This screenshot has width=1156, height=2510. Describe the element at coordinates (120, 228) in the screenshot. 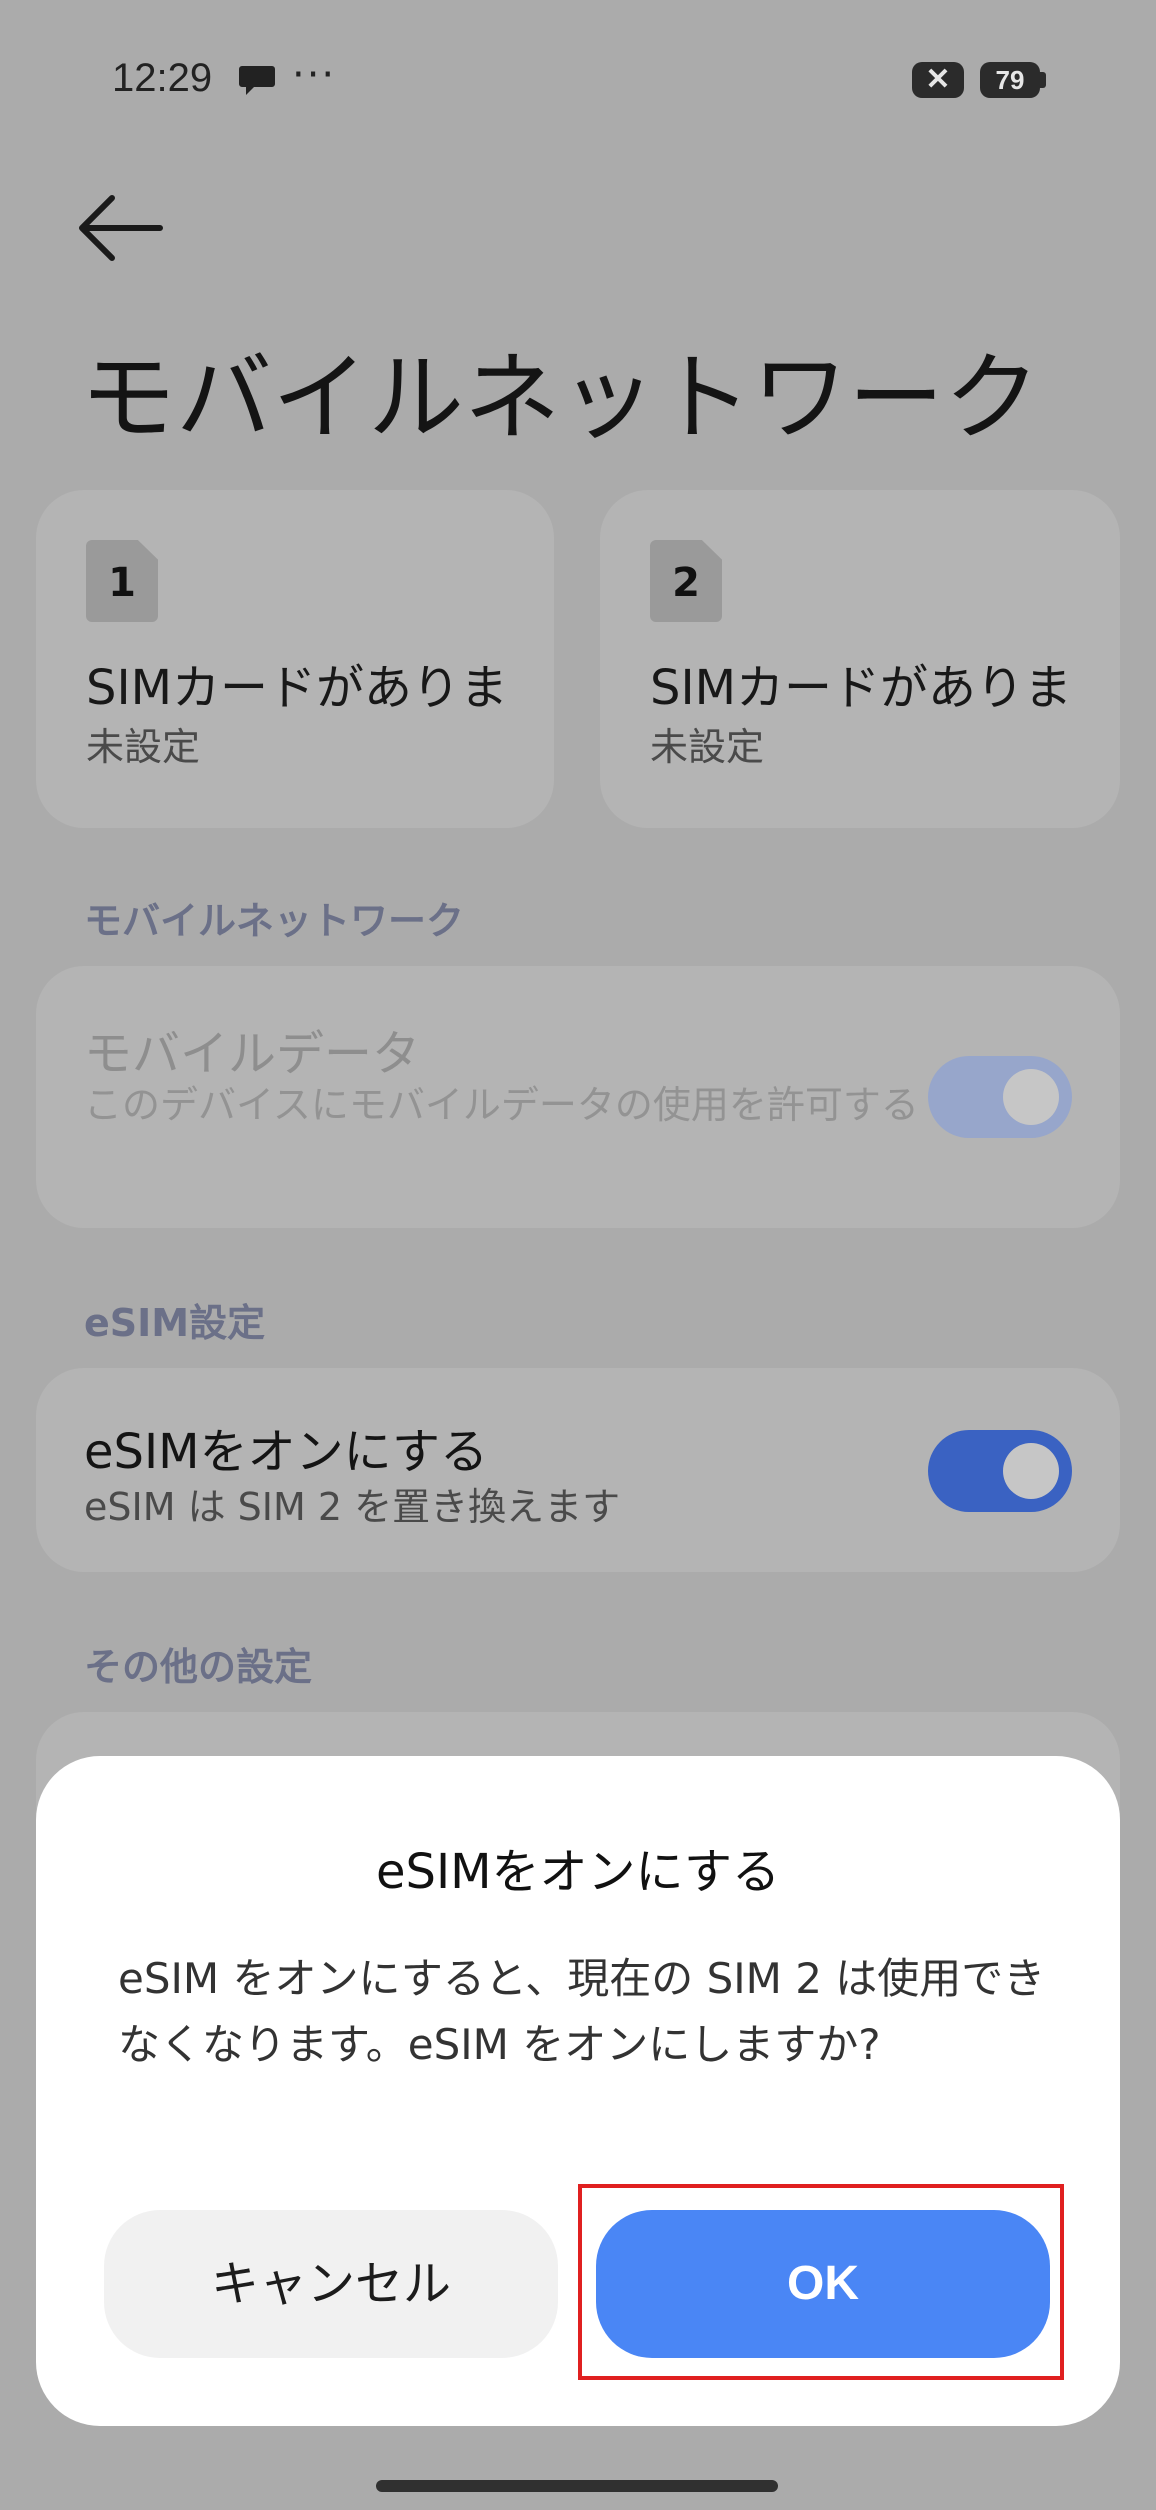

I see `back-arrow-icon` at that location.